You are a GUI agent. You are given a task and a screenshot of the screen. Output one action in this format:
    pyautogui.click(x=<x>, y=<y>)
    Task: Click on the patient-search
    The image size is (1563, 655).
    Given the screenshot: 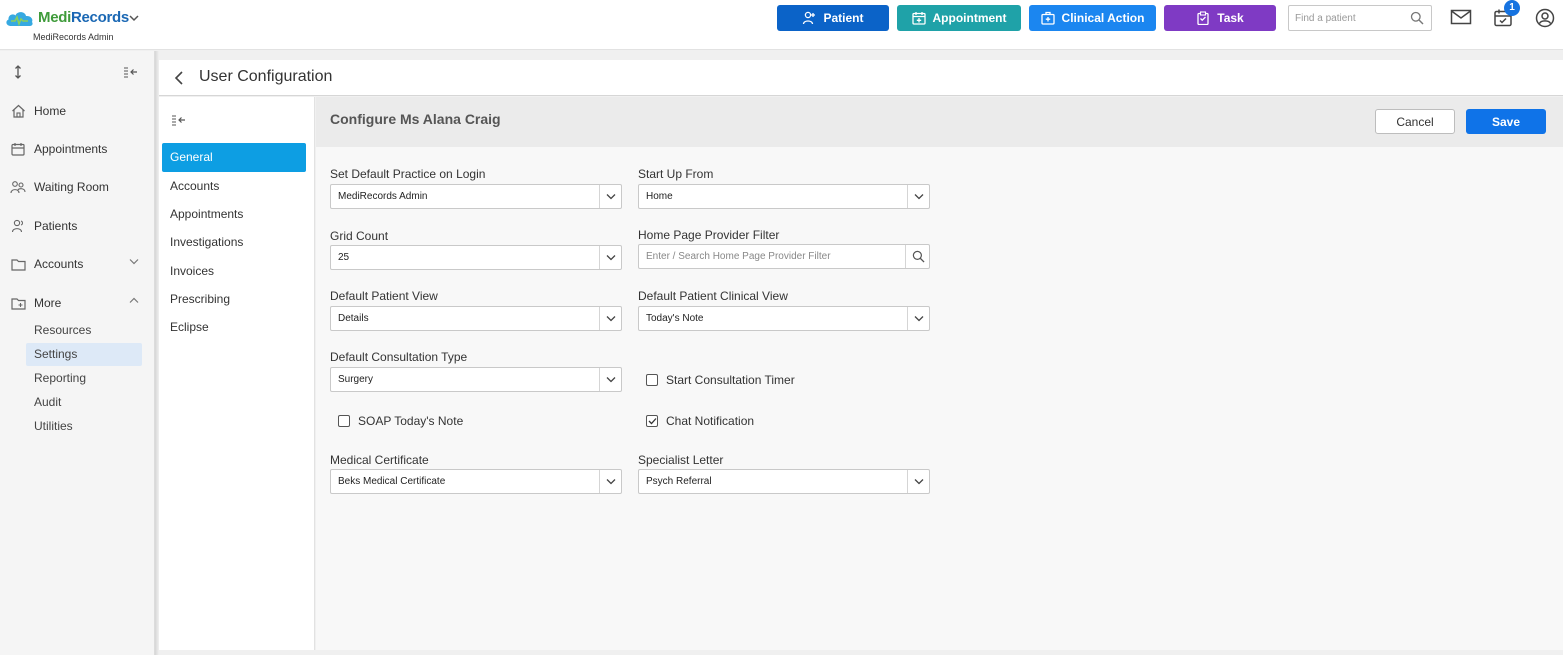 What is the action you would take?
    pyautogui.click(x=1360, y=18)
    